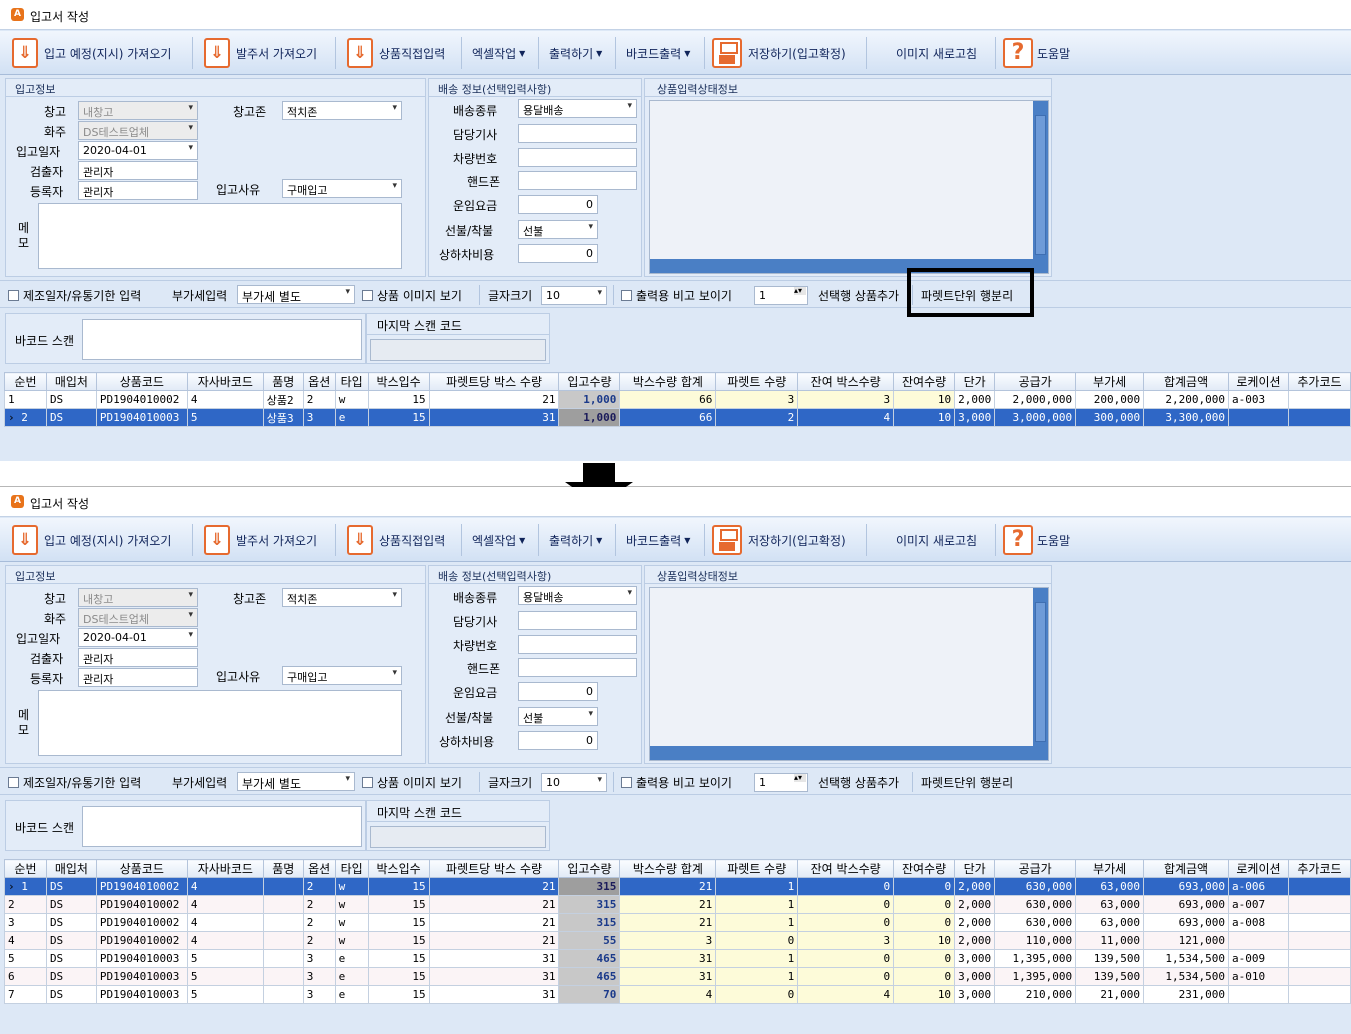 The width and height of the screenshot is (1351, 1034). I want to click on table-cell: a-006, so click(1258, 886).